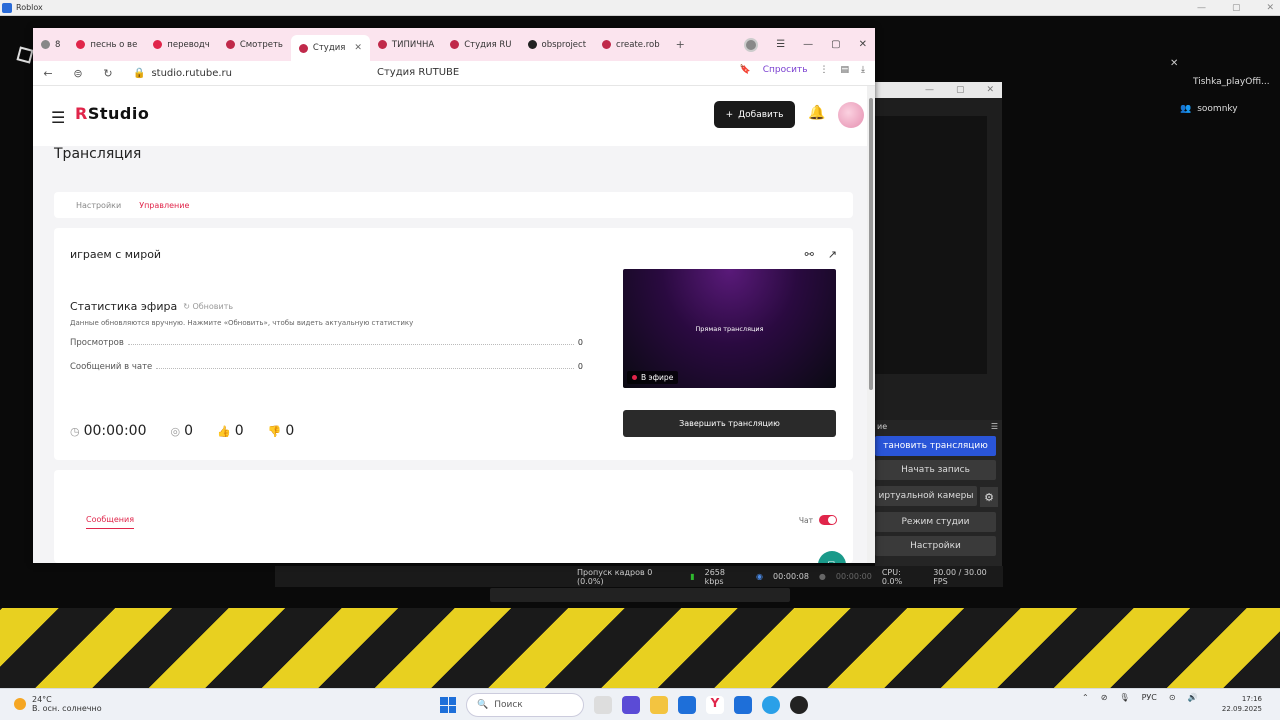 This screenshot has width=1280, height=720. What do you see at coordinates (832, 254) in the screenshot?
I see `external-link-icon: ↗` at bounding box center [832, 254].